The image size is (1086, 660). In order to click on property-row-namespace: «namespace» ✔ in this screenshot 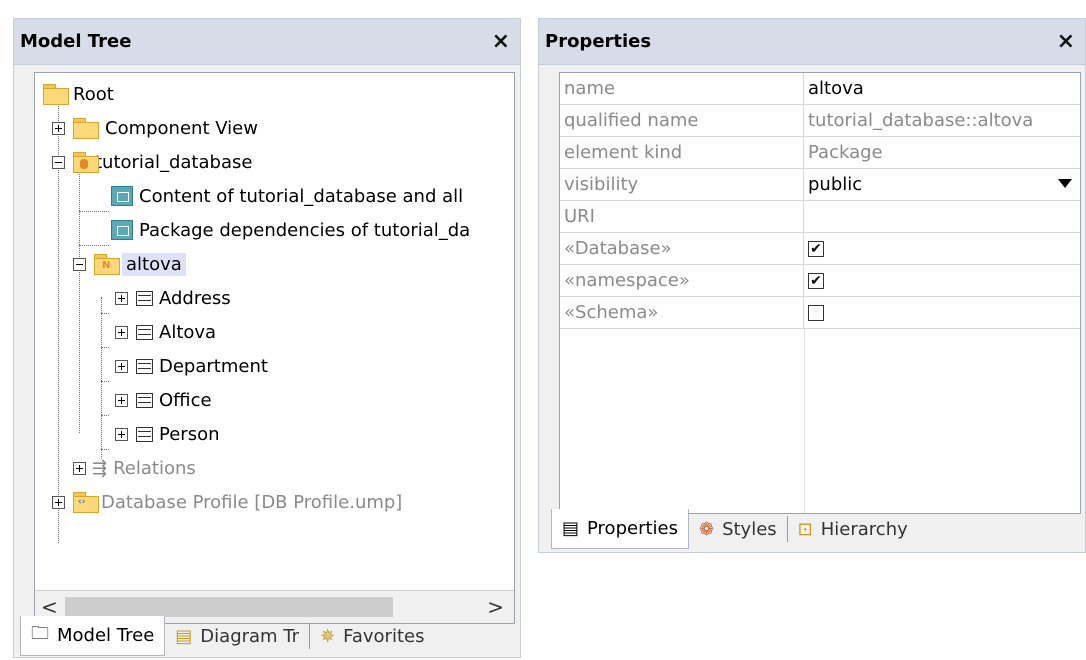, I will do `click(820, 281)`.